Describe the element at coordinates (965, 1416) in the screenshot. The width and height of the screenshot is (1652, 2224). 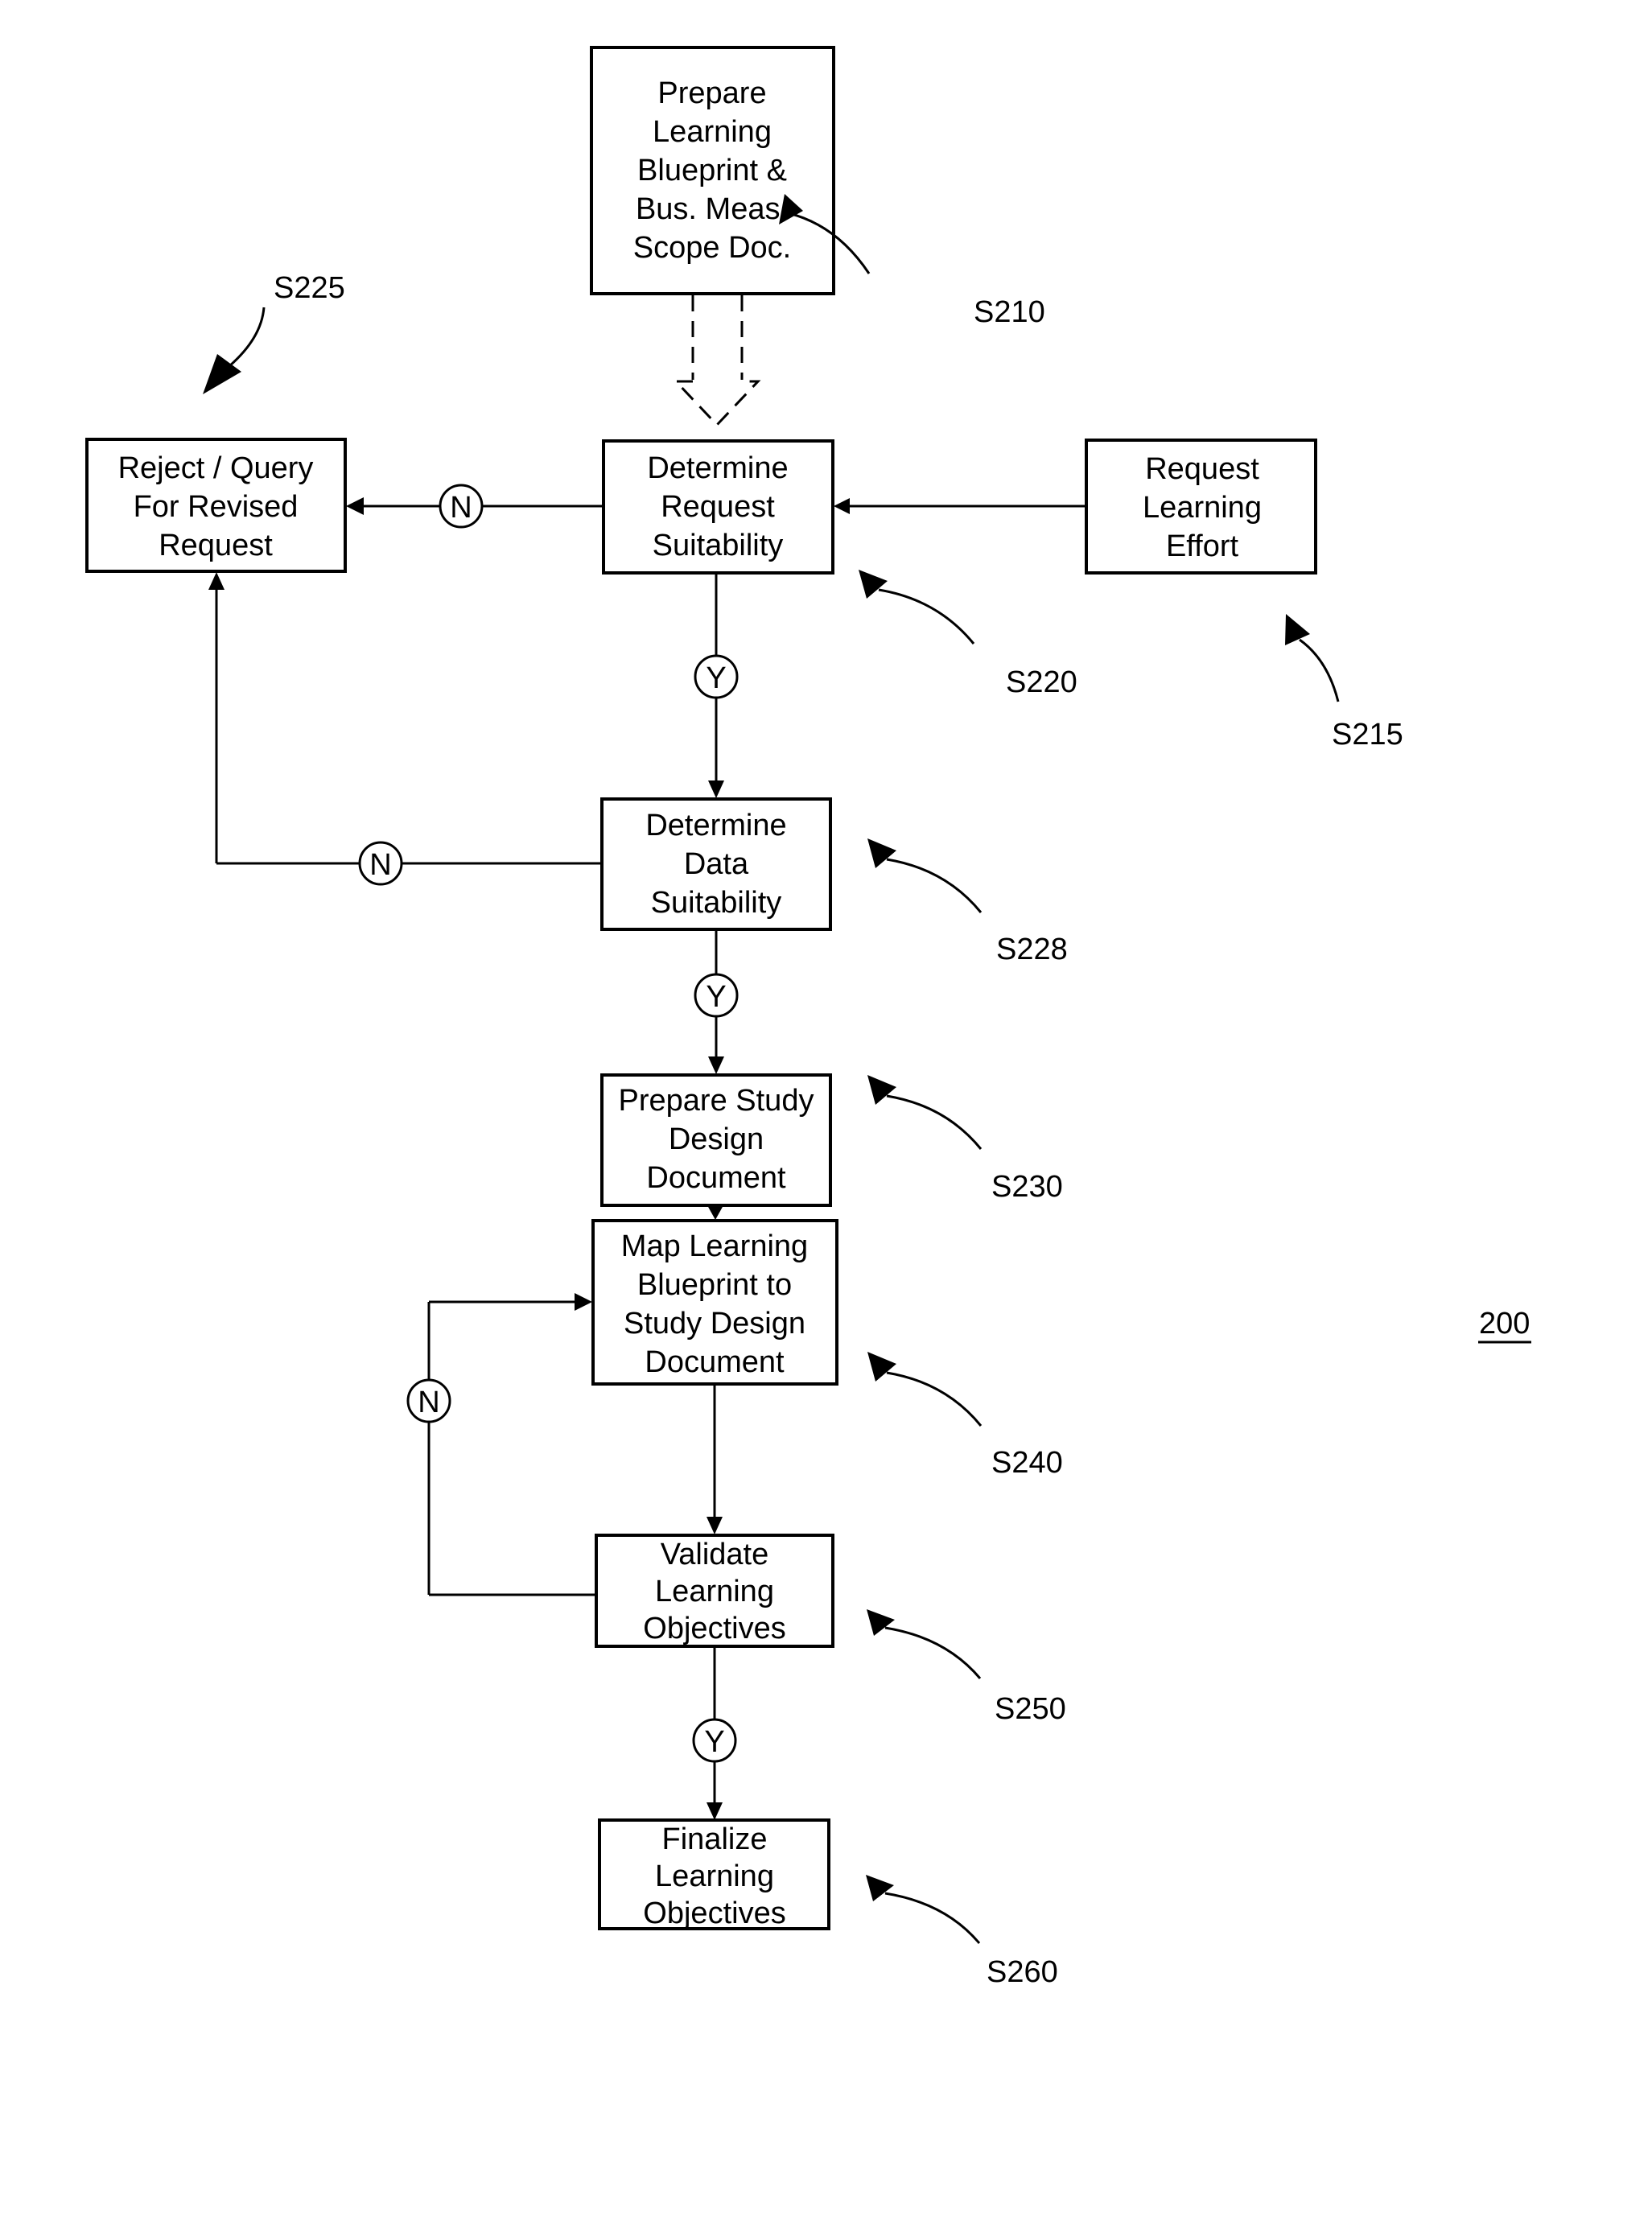
I see `ref-s240: S240` at that location.